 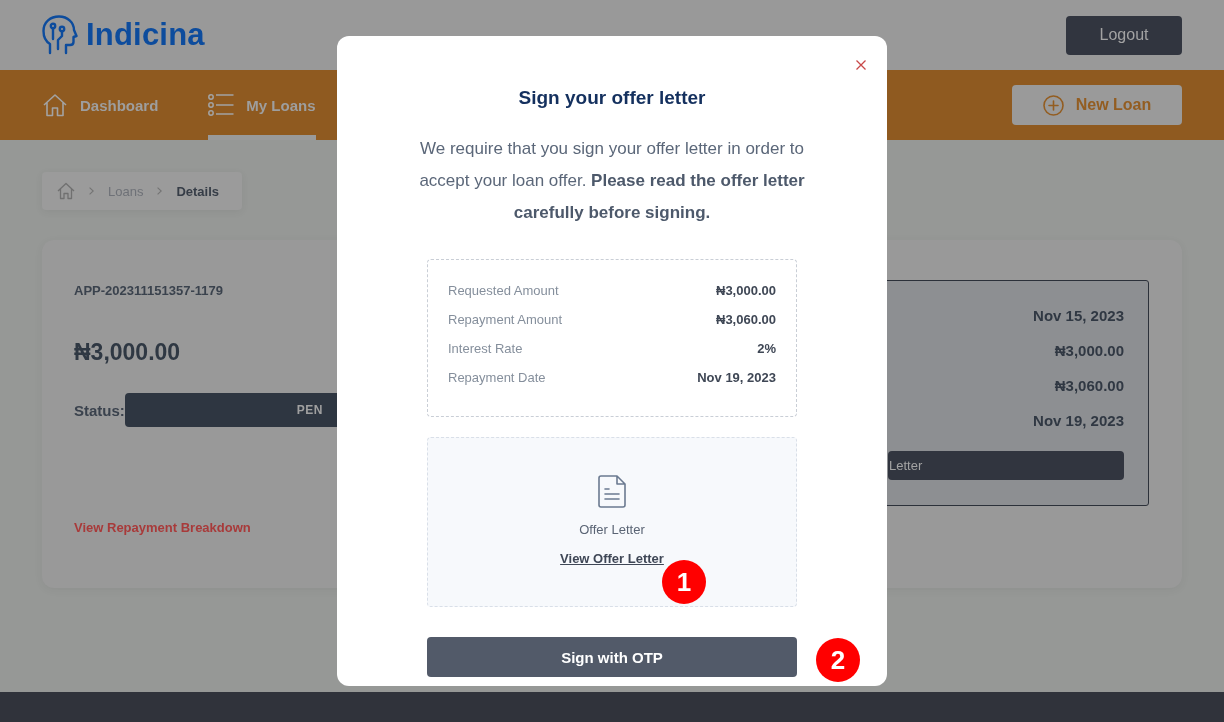 What do you see at coordinates (766, 349) in the screenshot?
I see `summary-value: 2%` at bounding box center [766, 349].